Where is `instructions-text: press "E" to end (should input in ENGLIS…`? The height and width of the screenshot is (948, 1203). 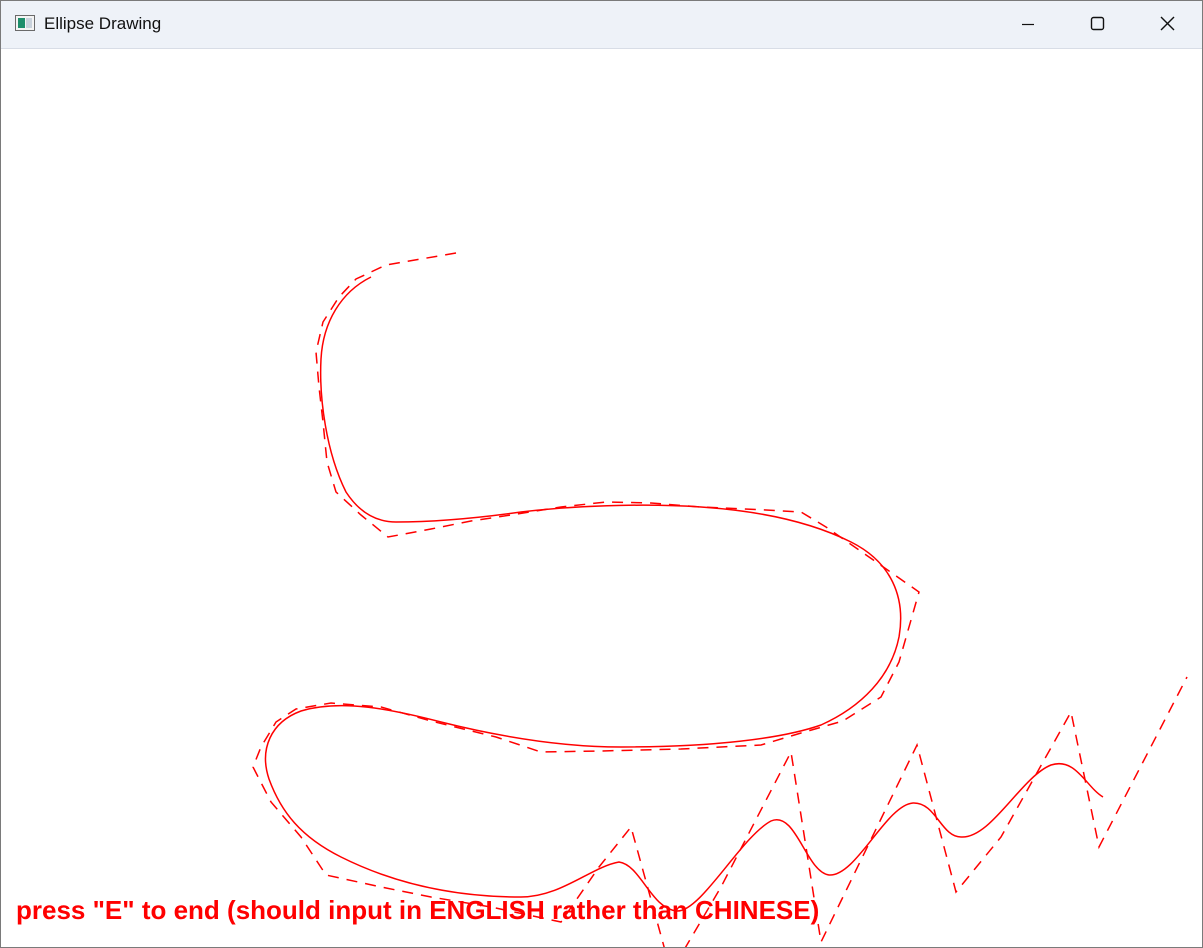 instructions-text: press "E" to end (should input in ENGLIS… is located at coordinates (418, 910).